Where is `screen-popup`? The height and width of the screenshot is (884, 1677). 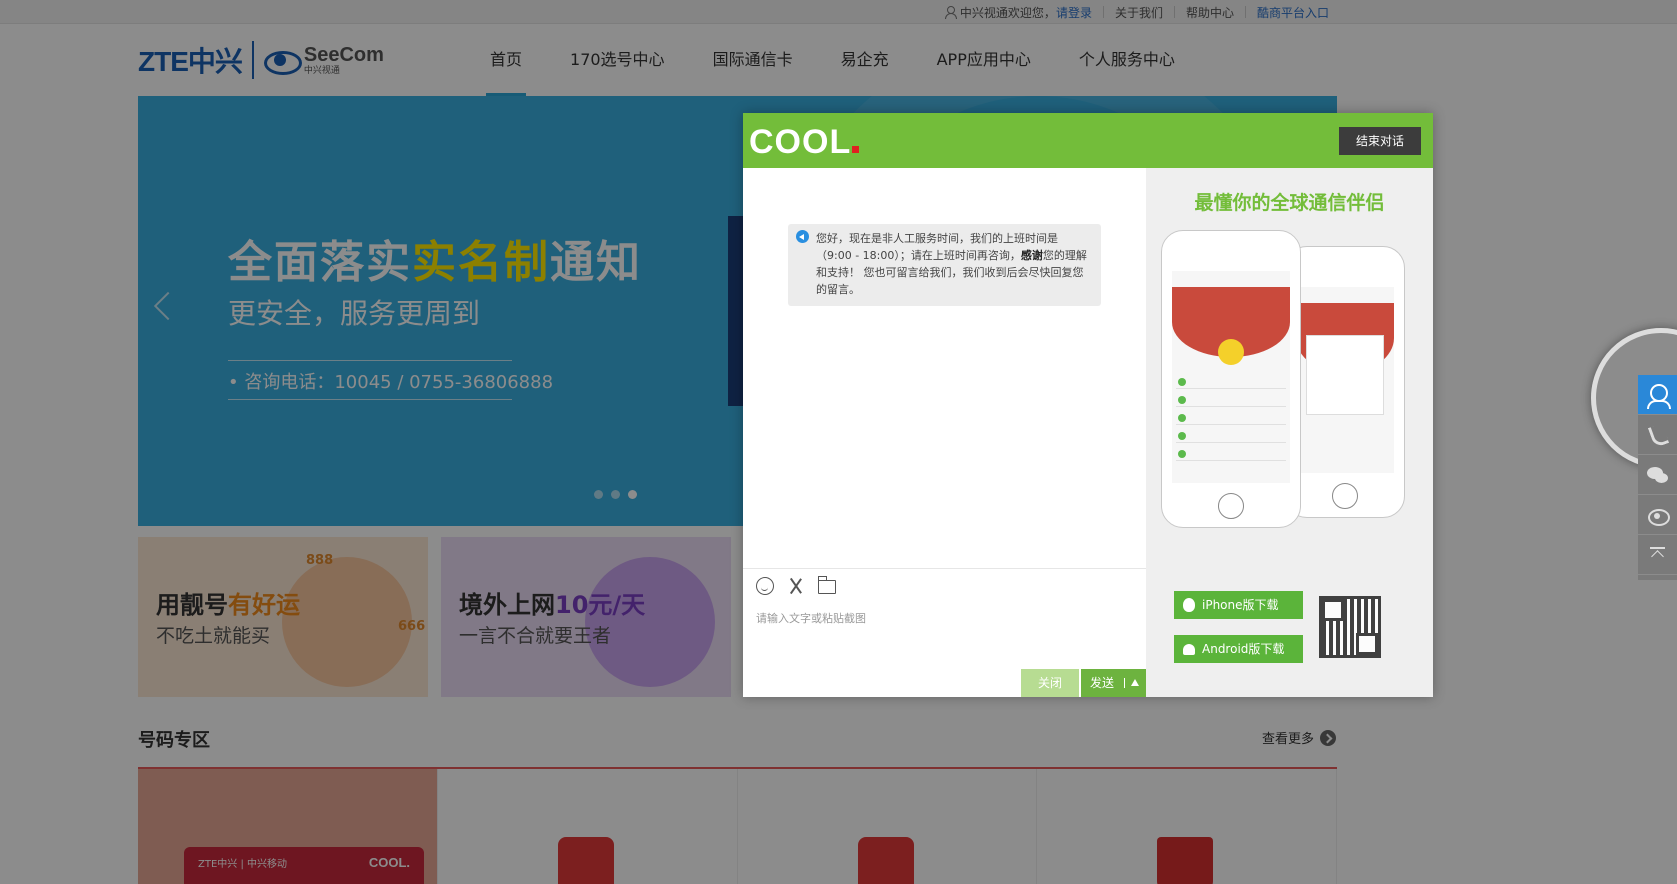
screen-popup is located at coordinates (1345, 375).